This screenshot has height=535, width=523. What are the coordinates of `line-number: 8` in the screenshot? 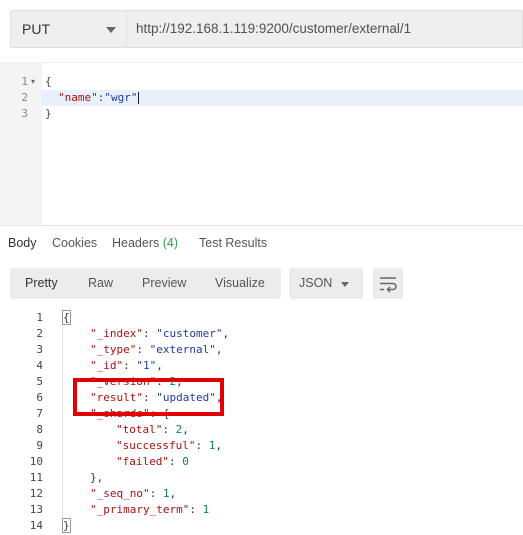 It's located at (39, 429).